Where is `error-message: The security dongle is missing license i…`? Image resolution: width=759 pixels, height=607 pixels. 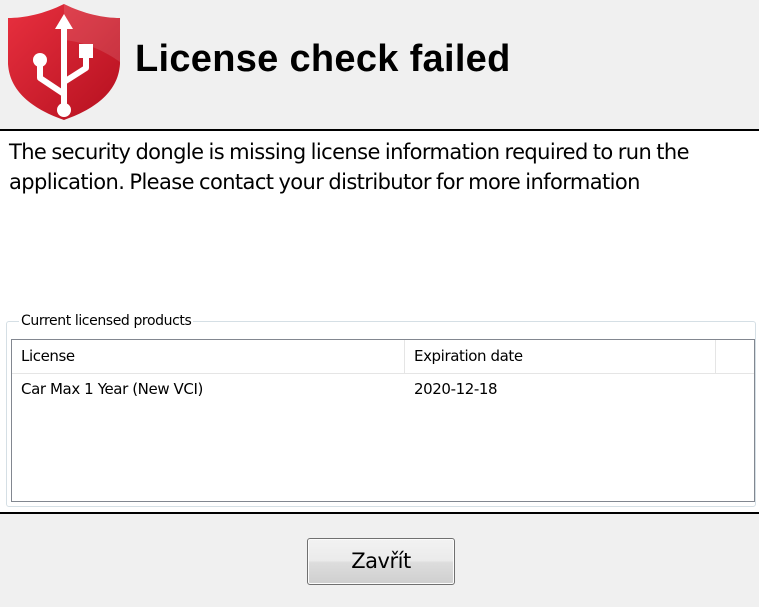
error-message: The security dongle is missing license i… is located at coordinates (349, 167).